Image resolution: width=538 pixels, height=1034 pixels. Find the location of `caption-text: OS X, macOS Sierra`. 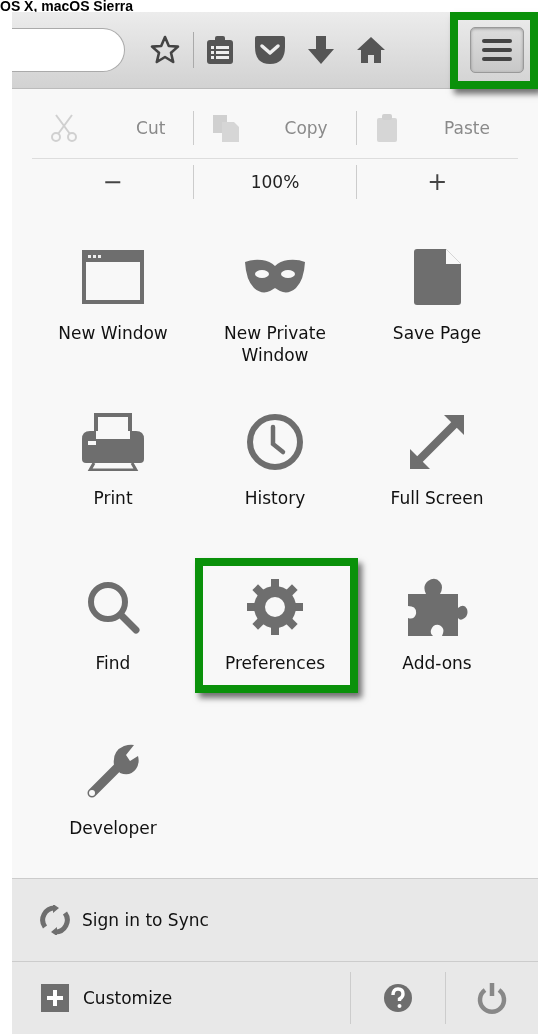

caption-text: OS X, macOS Sierra is located at coordinates (67, 6).